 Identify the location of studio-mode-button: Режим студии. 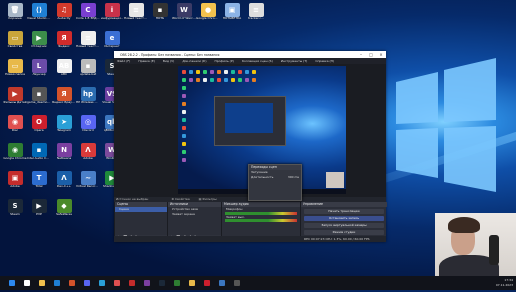
(344, 232).